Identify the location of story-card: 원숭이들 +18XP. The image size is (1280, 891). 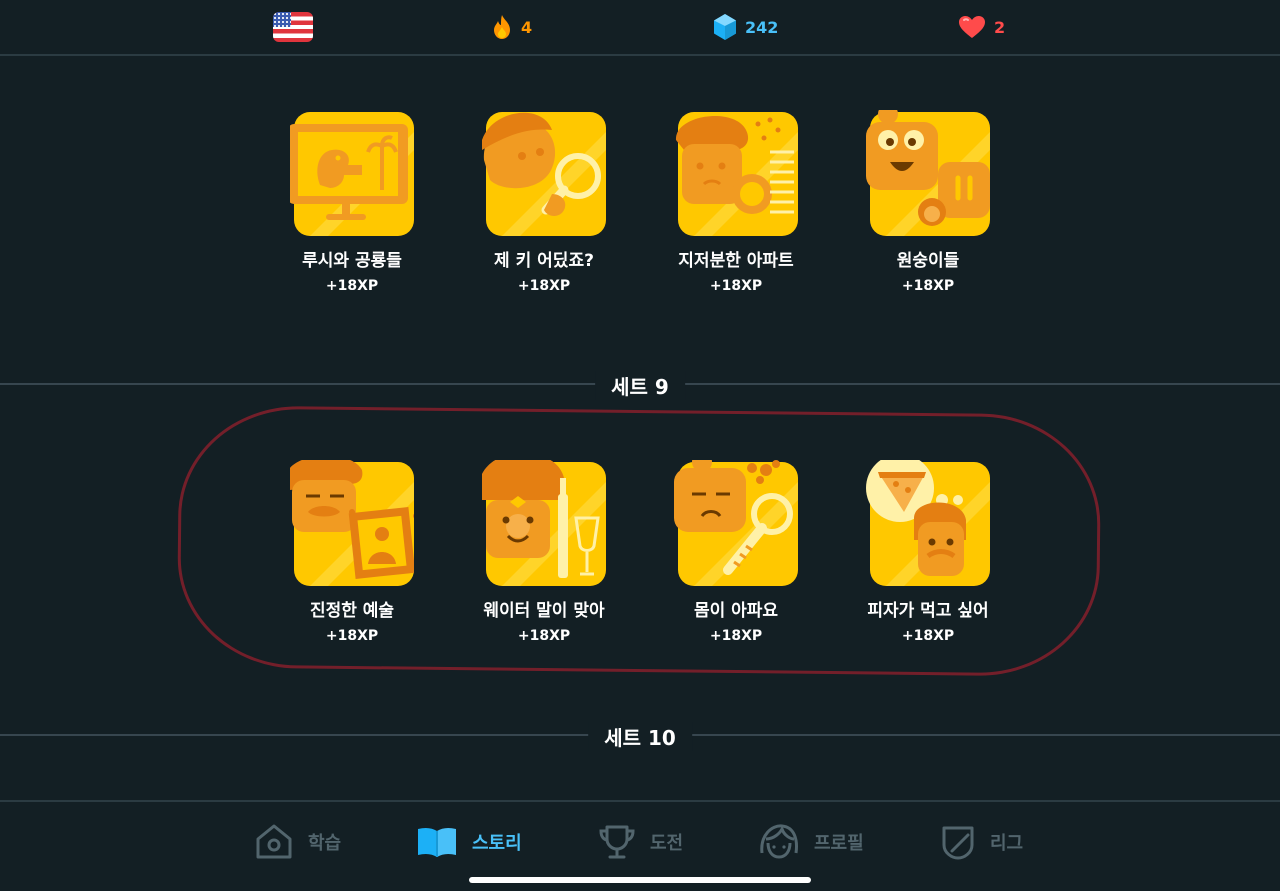
(928, 202).